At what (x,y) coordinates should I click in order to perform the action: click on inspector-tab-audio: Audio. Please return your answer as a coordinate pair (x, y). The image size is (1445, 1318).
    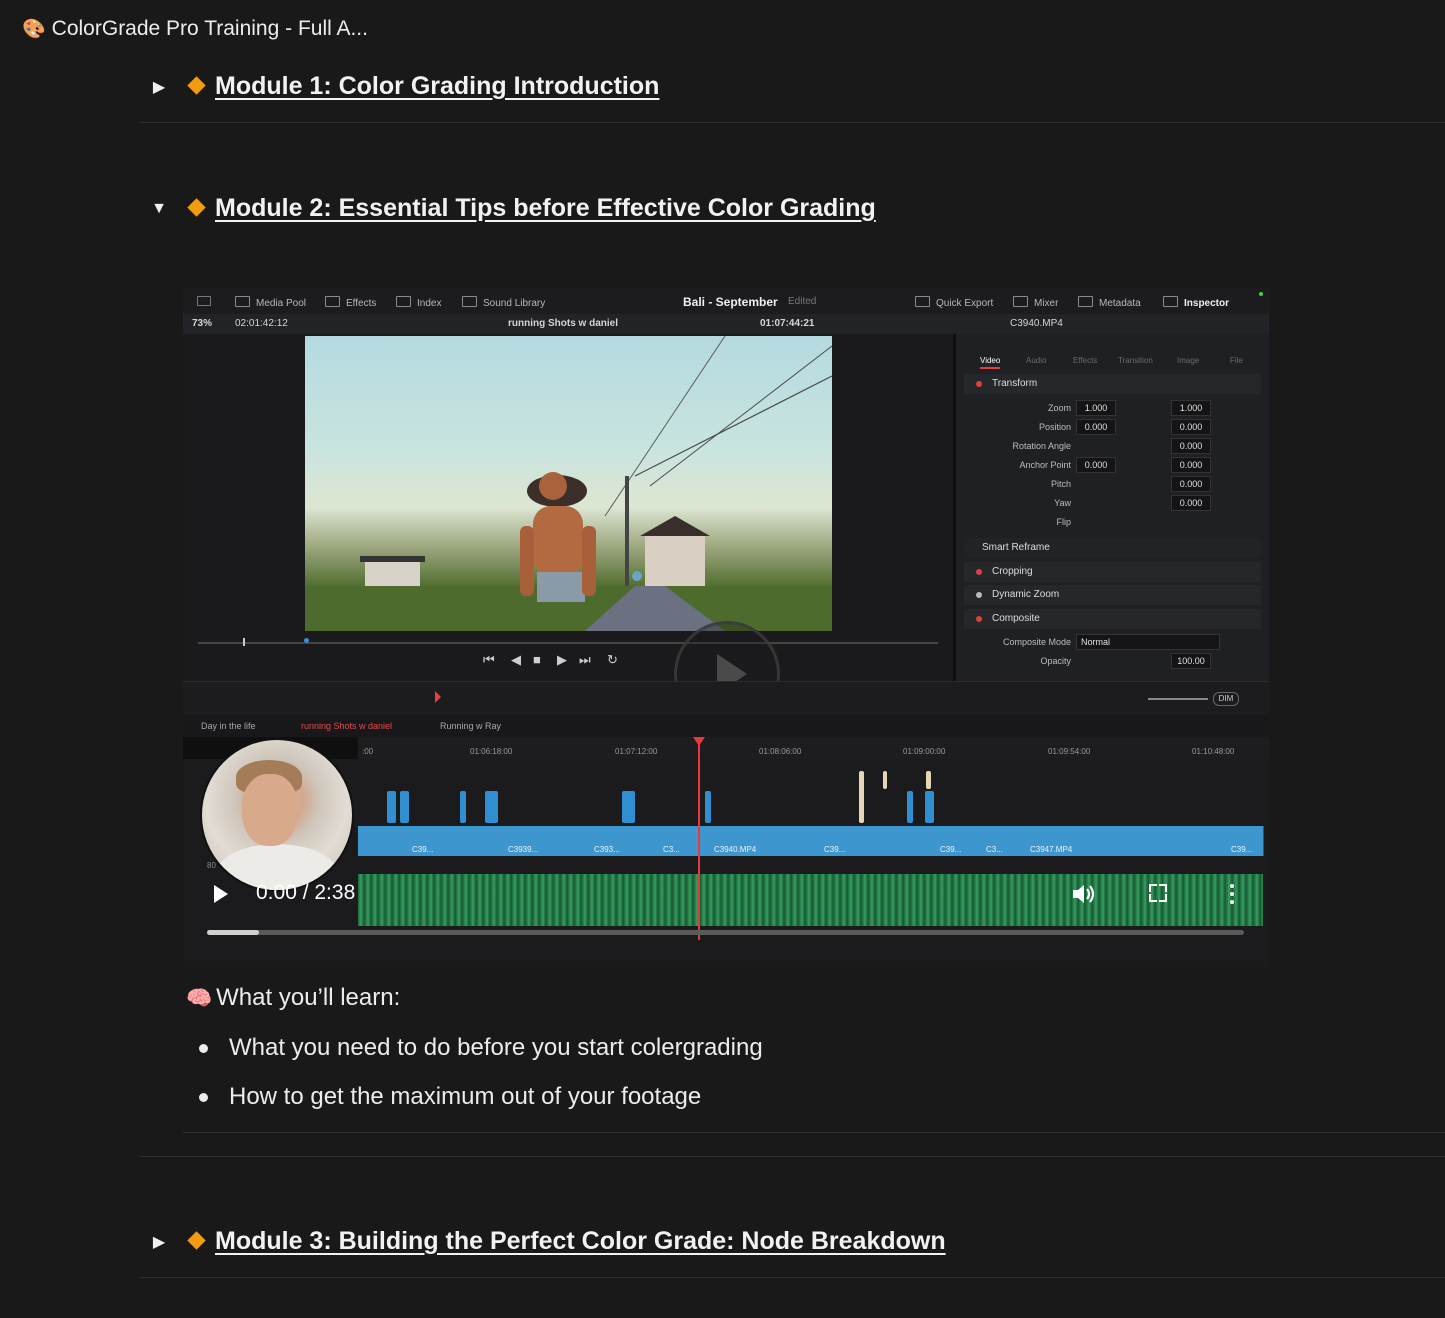
    Looking at the image, I should click on (1036, 360).